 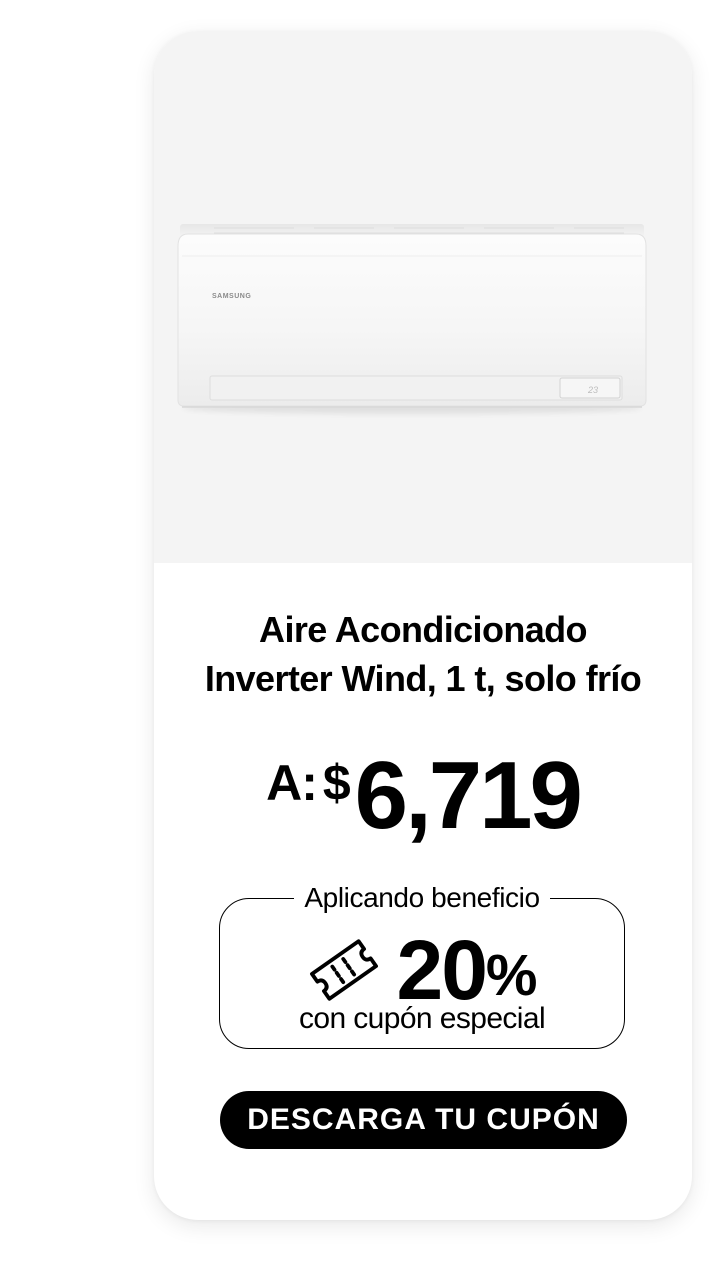 I want to click on product-title-line1: Aire Acondicionado, so click(x=423, y=629).